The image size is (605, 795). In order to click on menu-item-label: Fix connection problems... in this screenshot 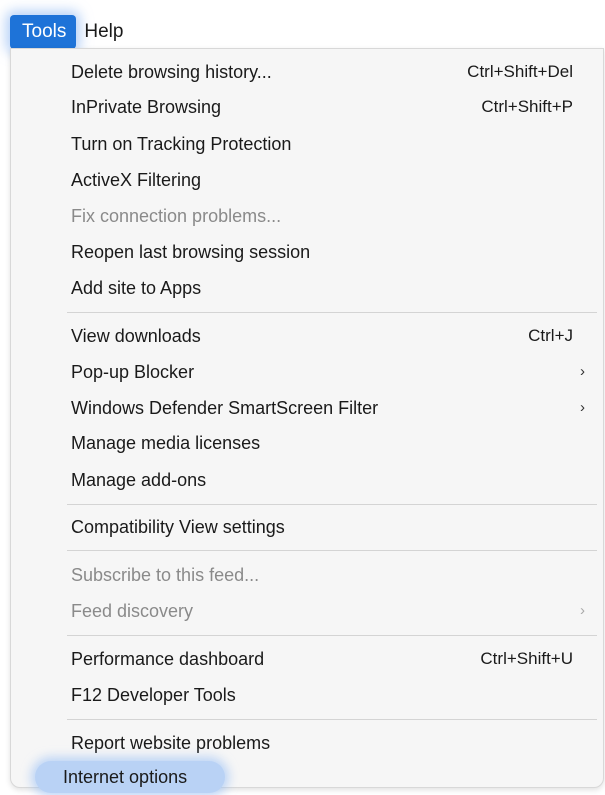, I will do `click(176, 216)`.